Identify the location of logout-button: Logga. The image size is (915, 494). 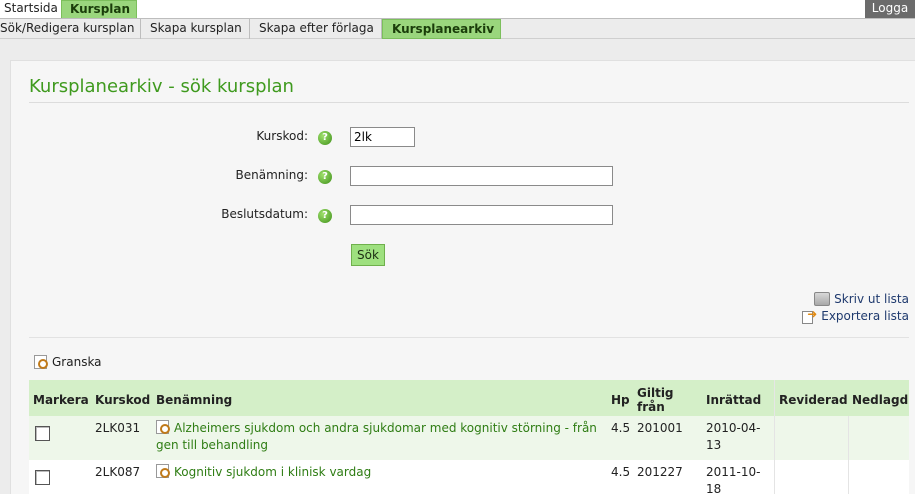
(890, 9).